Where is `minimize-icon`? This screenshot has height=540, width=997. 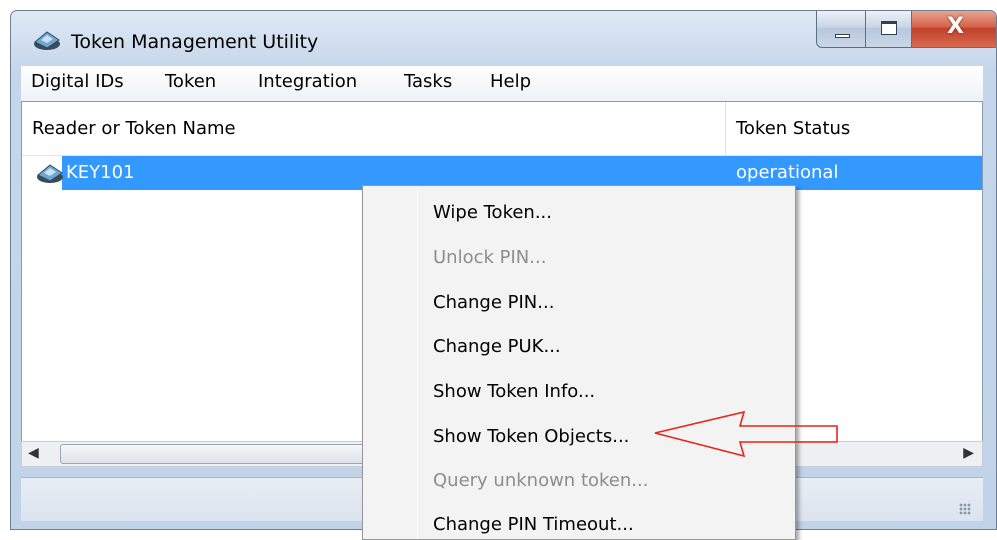
minimize-icon is located at coordinates (842, 36).